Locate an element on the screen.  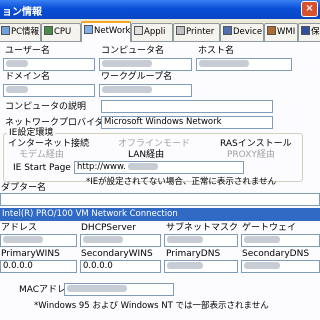
computer-description-field is located at coordinates (187, 106).